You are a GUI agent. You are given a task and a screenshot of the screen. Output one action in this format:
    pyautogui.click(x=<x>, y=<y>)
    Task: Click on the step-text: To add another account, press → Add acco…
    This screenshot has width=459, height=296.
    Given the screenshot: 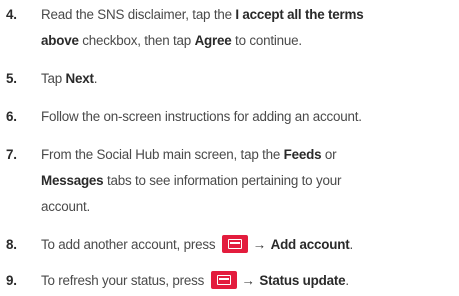 What is the action you would take?
    pyautogui.click(x=250, y=245)
    